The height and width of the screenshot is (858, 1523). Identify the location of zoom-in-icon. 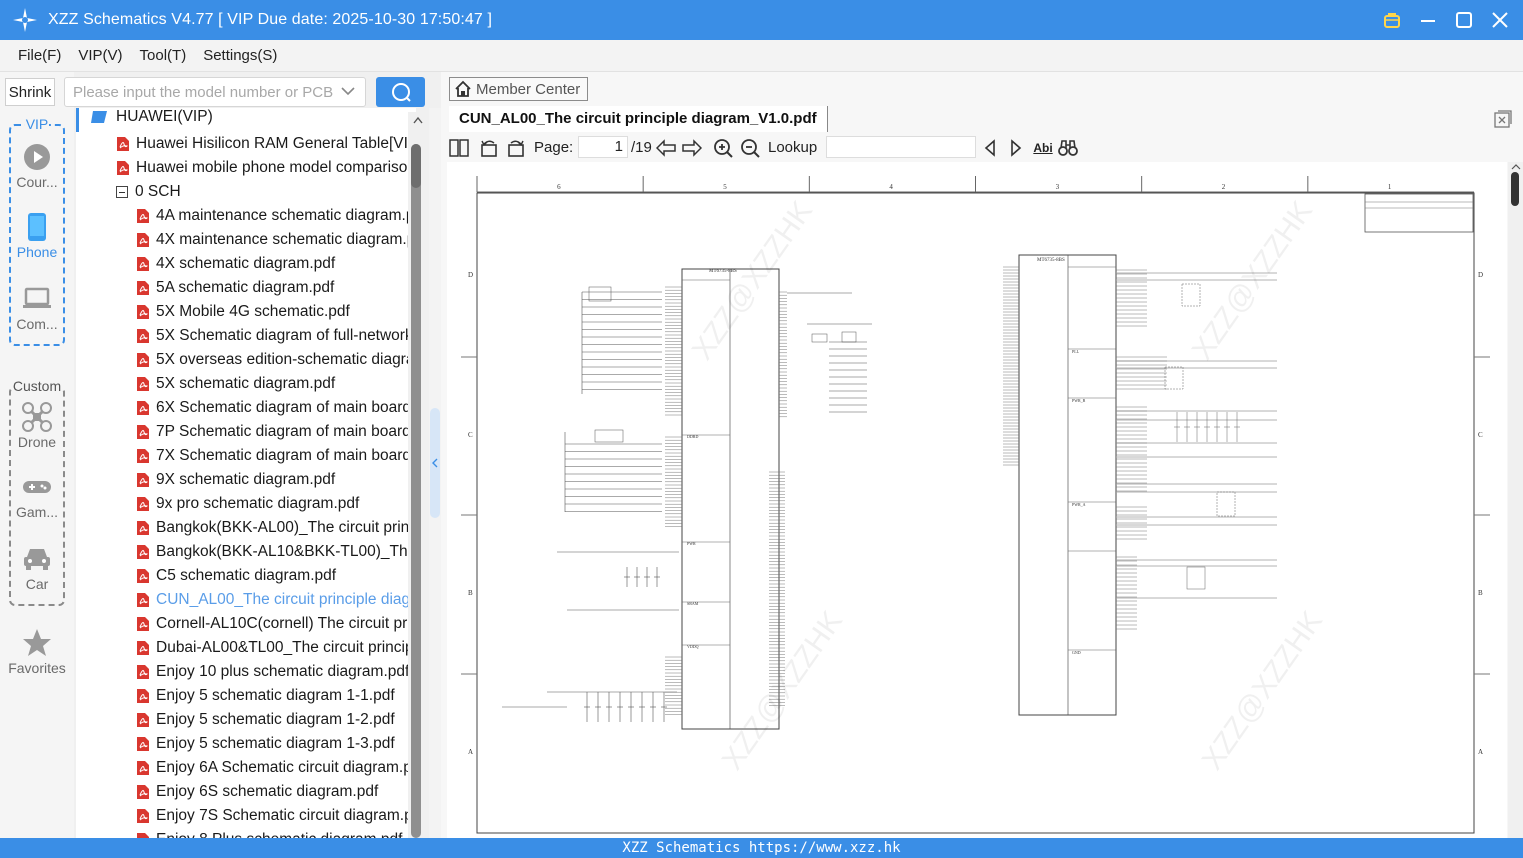
(723, 148).